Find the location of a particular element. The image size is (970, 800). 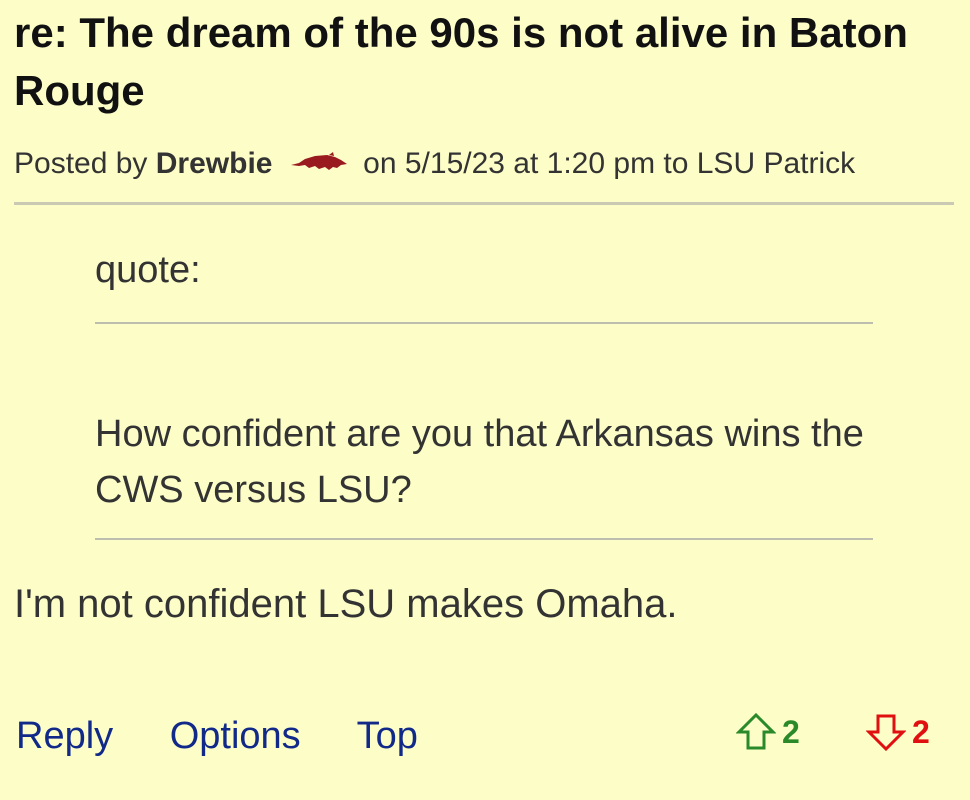

quote-divider-bottom is located at coordinates (484, 539).